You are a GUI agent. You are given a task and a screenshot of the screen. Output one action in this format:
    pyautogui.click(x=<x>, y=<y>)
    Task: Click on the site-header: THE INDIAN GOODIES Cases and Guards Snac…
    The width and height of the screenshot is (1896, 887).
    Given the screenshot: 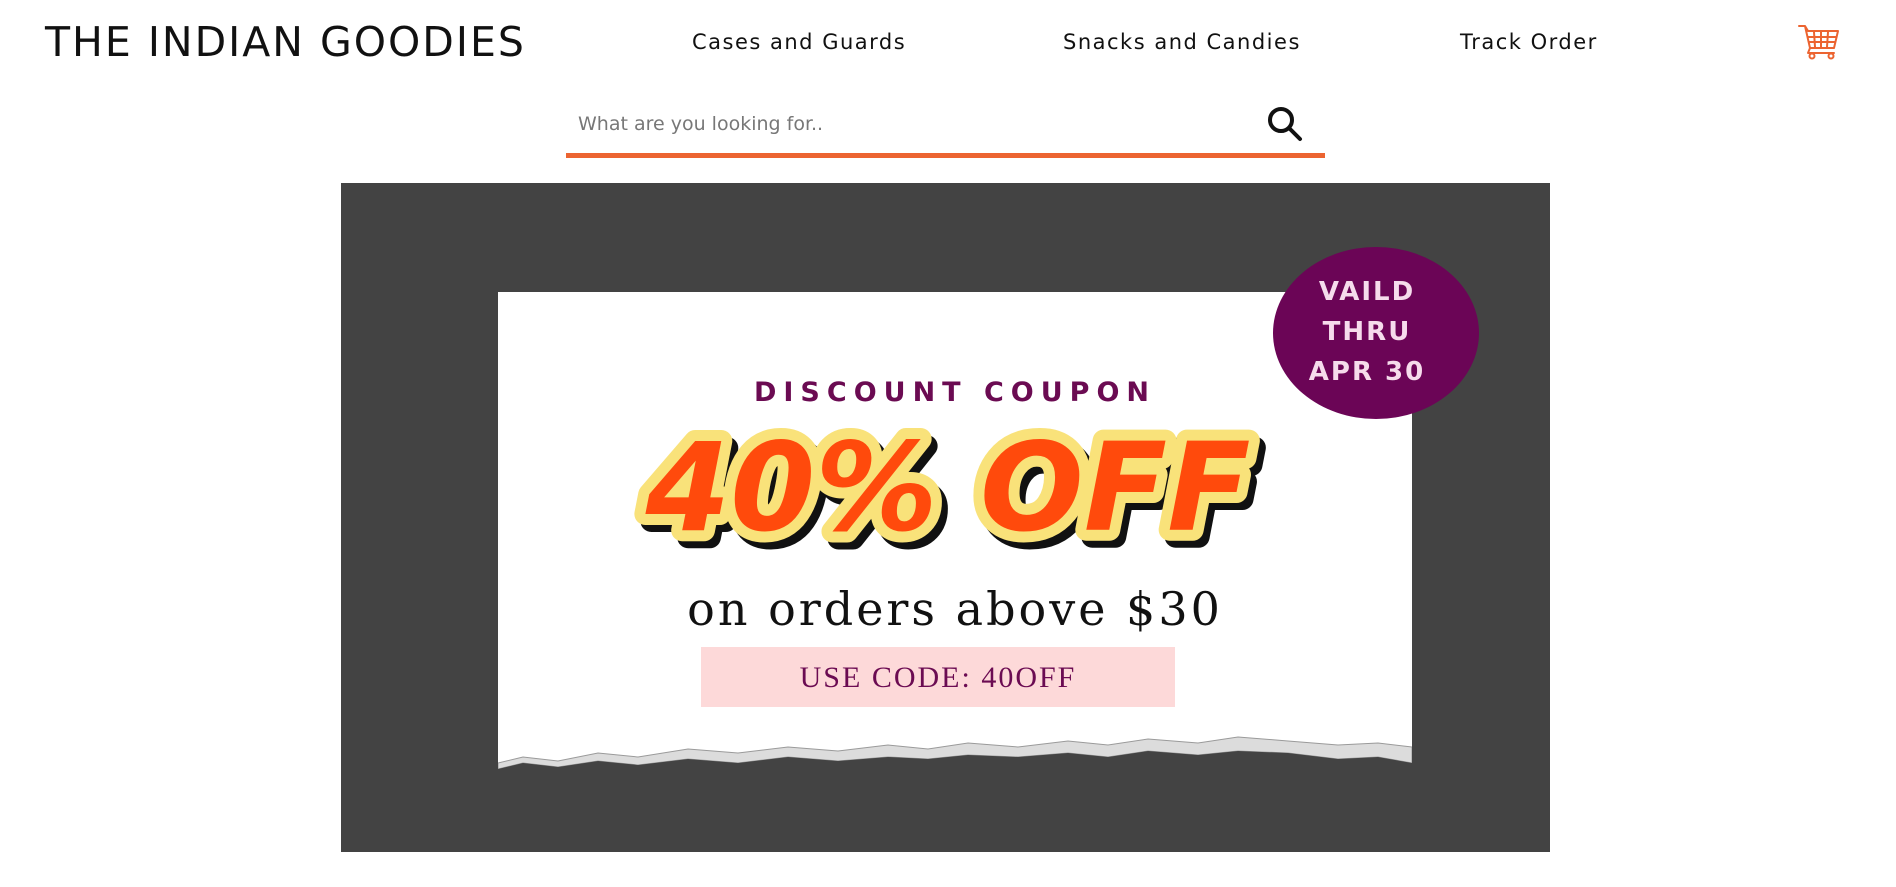 What is the action you would take?
    pyautogui.click(x=948, y=45)
    